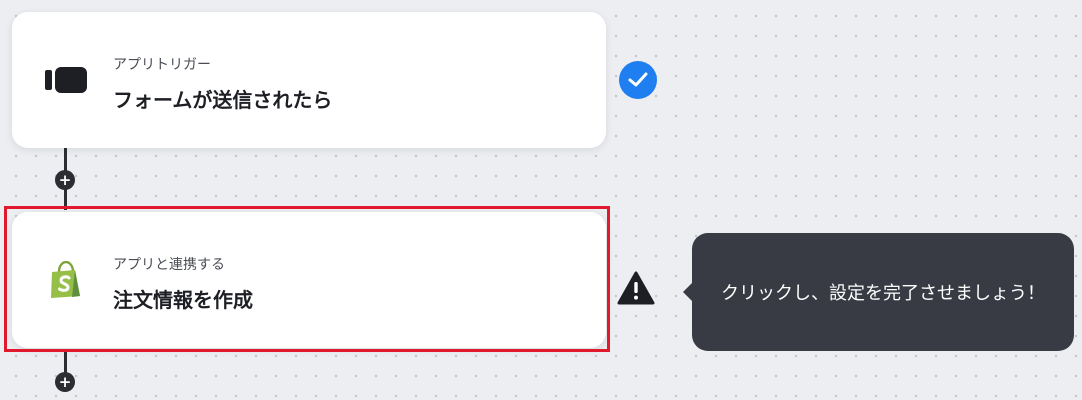 This screenshot has height=400, width=1082. What do you see at coordinates (169, 265) in the screenshot?
I see `step-type-label: アプリと連携する` at bounding box center [169, 265].